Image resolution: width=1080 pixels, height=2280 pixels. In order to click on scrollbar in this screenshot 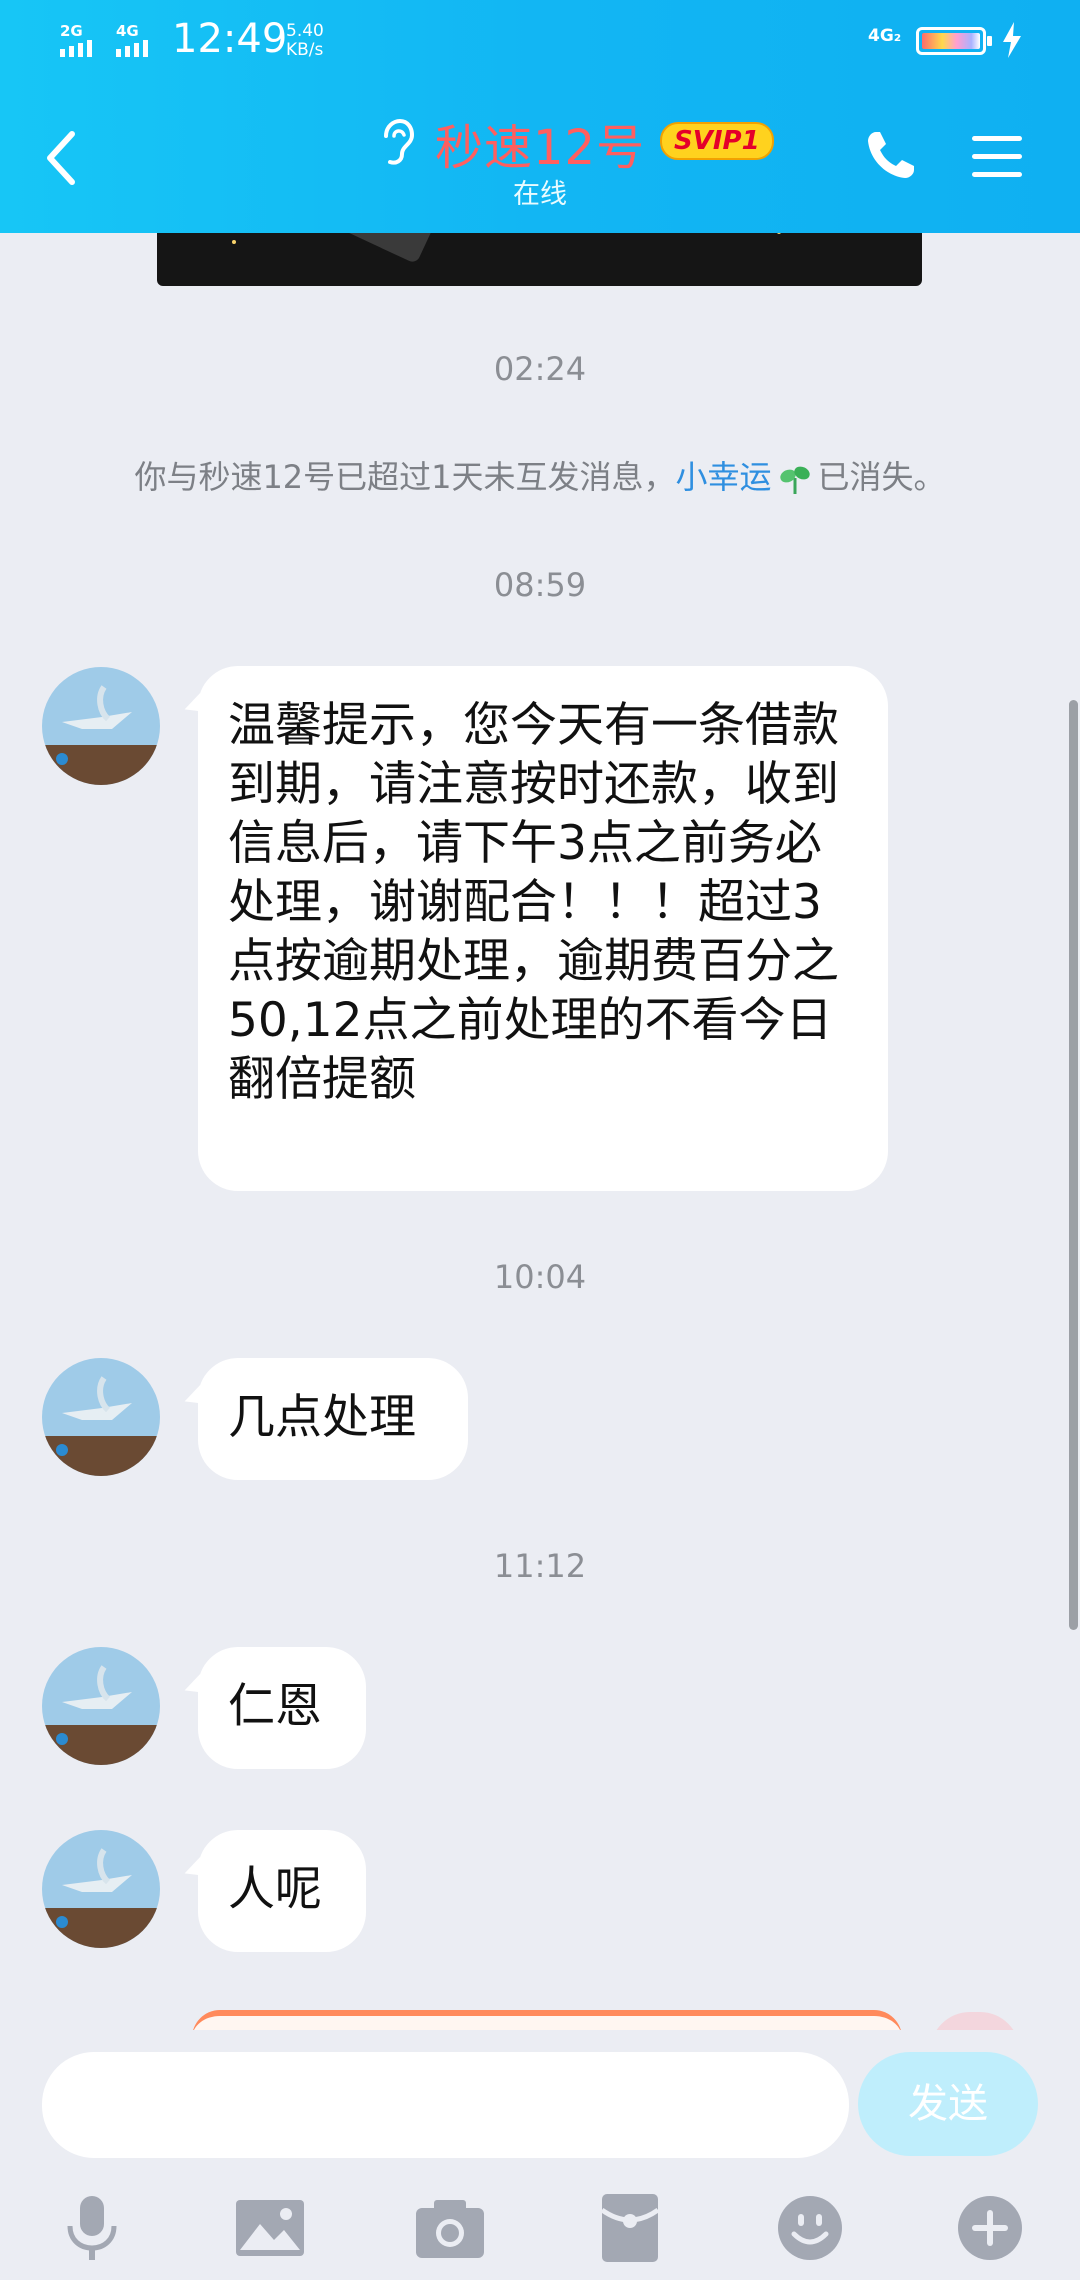, I will do `click(1073, 1165)`.